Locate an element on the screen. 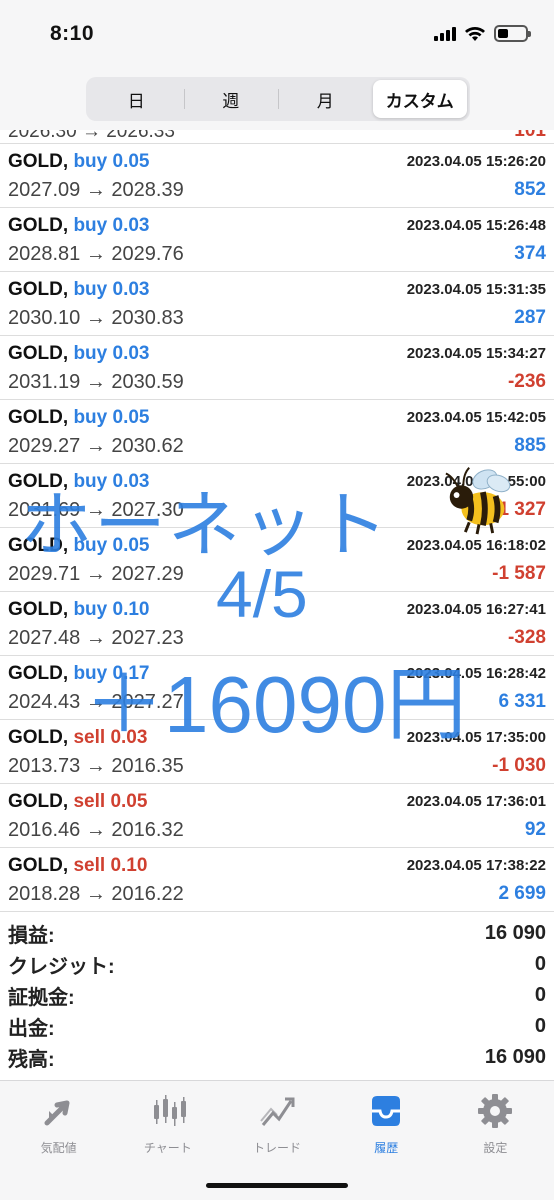 The image size is (554, 1200). tab-label: 履歴 is located at coordinates (386, 1148).